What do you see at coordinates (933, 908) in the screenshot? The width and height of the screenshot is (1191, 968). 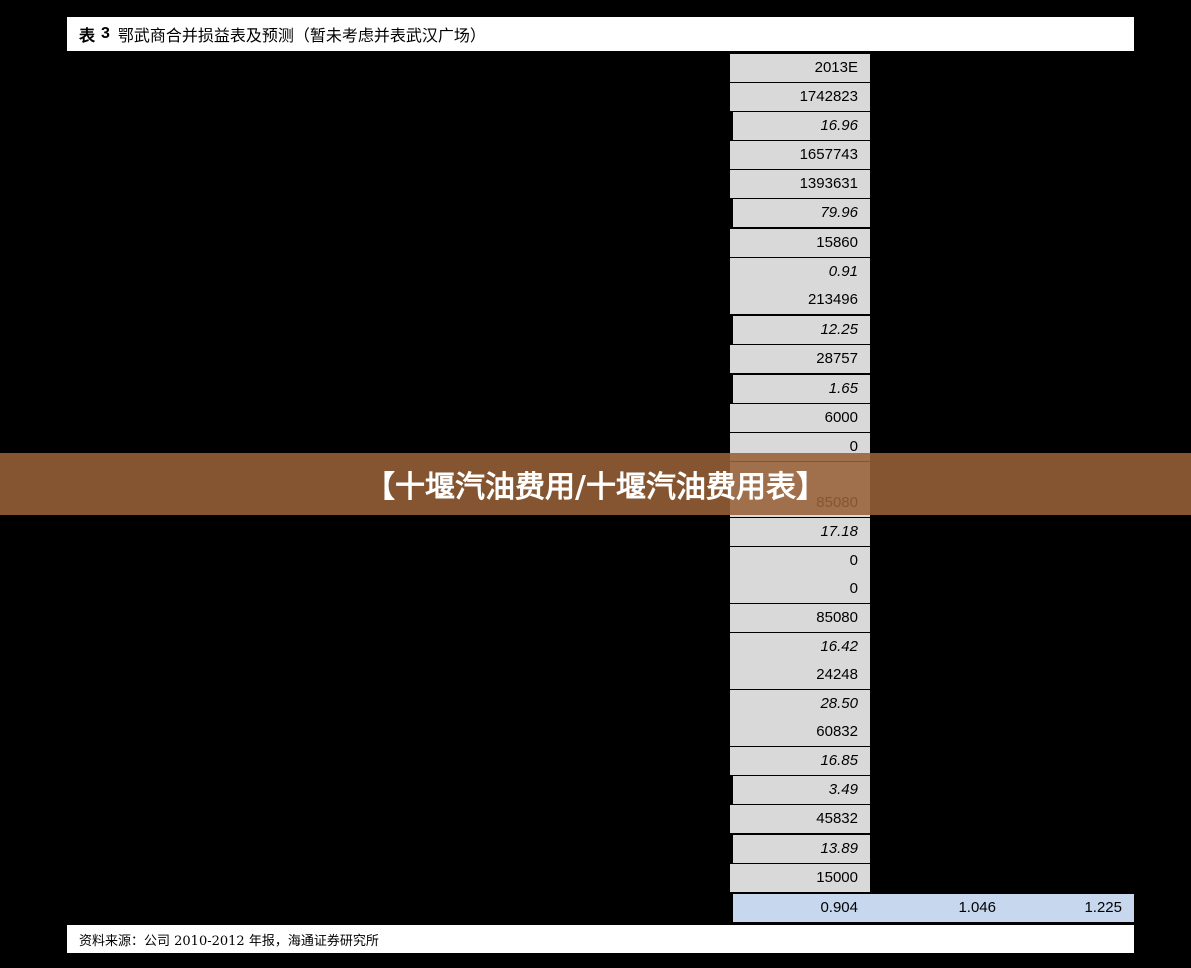 I see `highlight-row: 0.904 1.046 1.225` at bounding box center [933, 908].